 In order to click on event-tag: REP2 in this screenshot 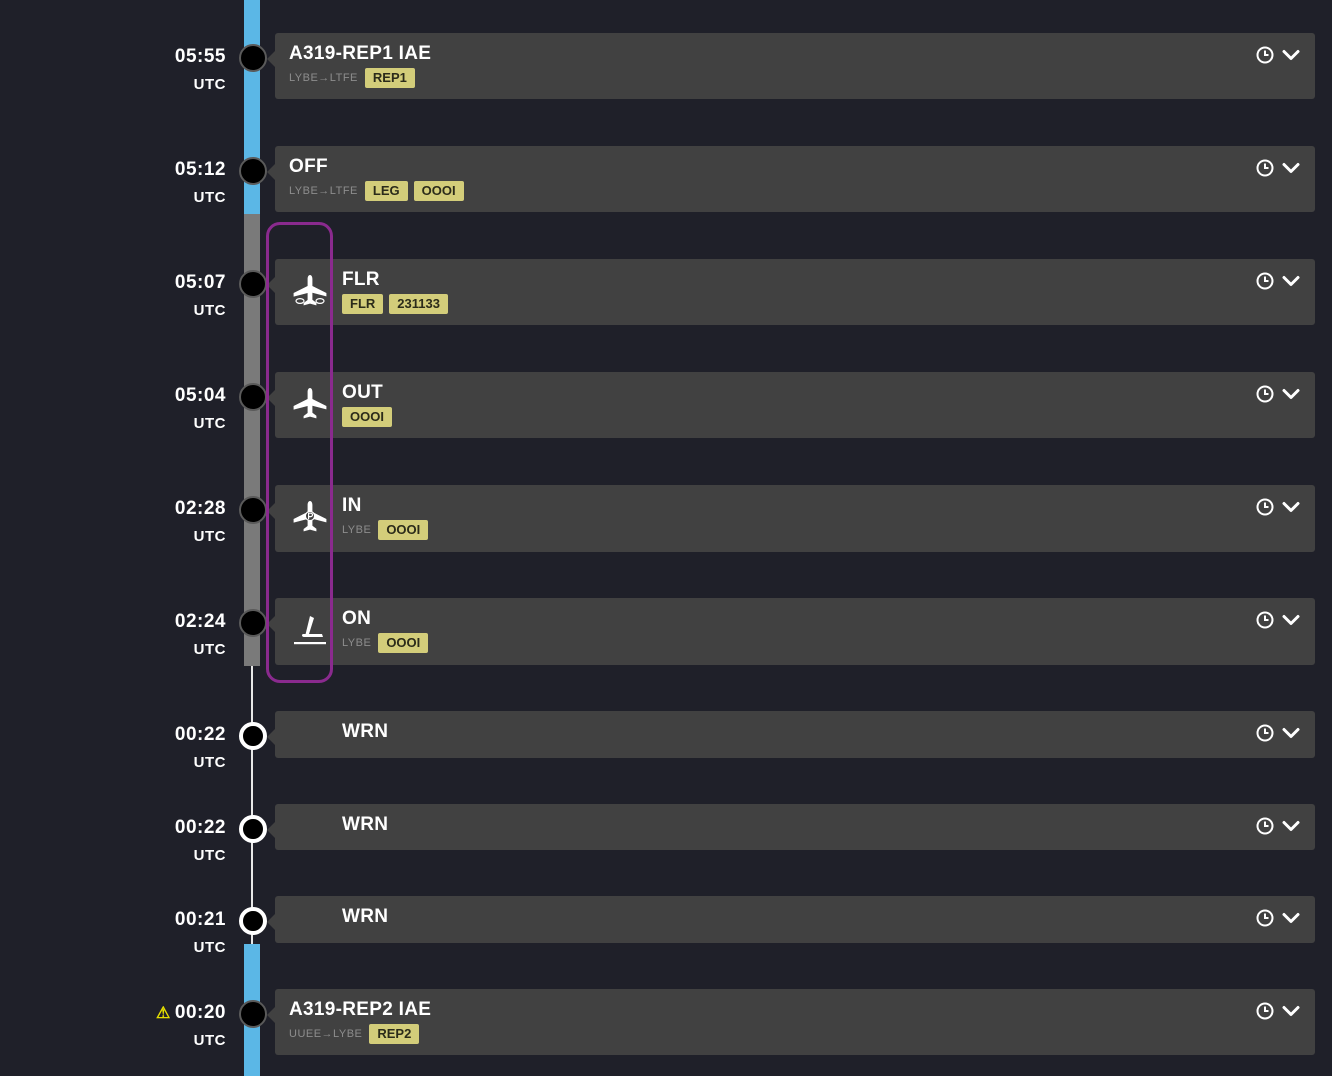, I will do `click(394, 1034)`.